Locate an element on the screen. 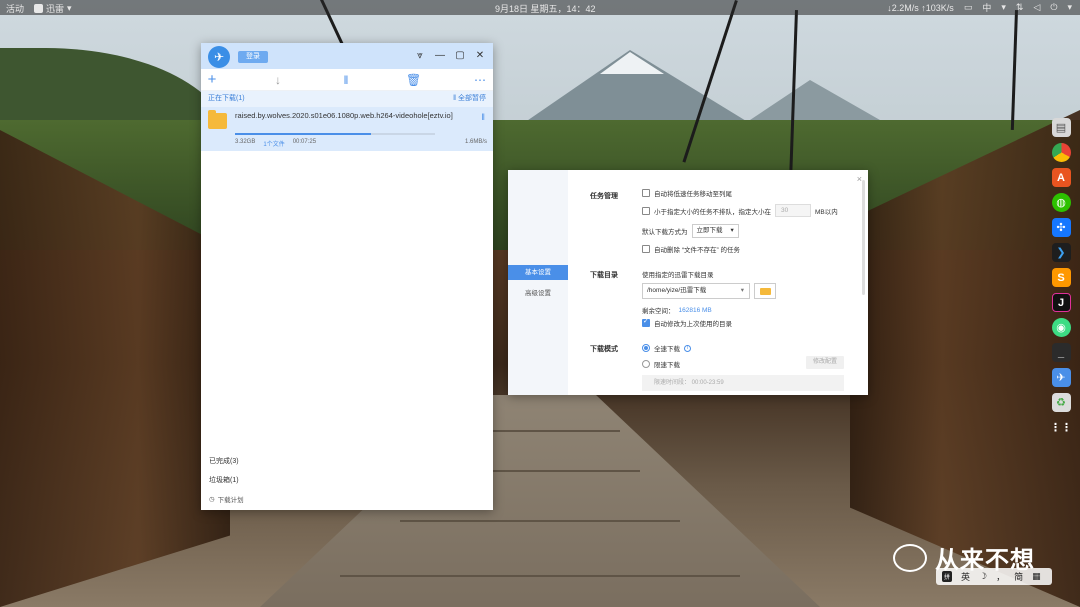  app-menu: 迅雷 ▾ is located at coordinates (53, 8).